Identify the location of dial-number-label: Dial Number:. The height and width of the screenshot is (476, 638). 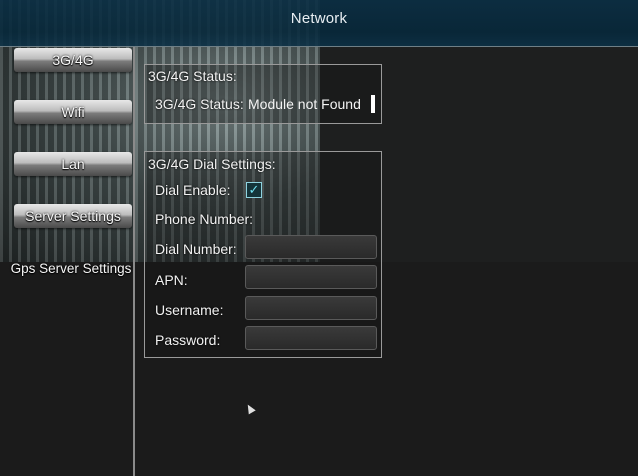
(196, 249).